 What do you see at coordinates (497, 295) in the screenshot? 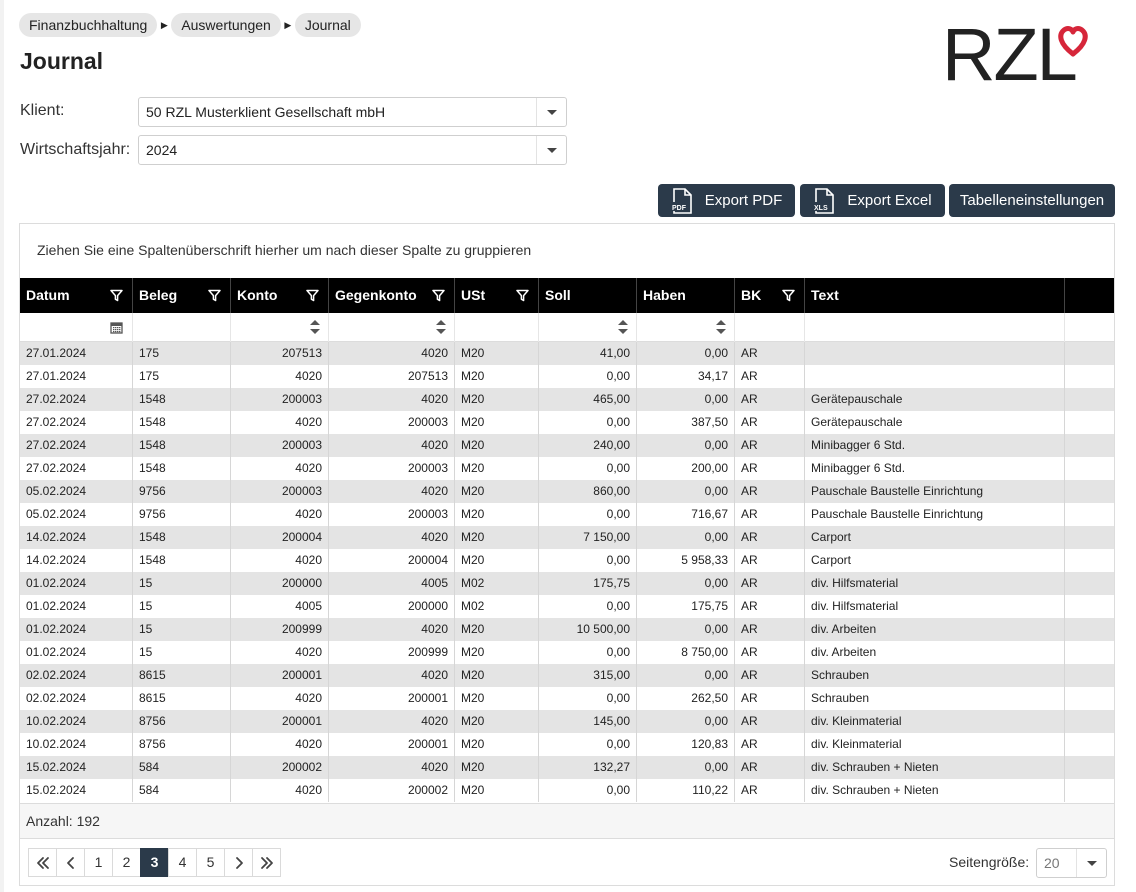
I see `column-header-ust: USt` at bounding box center [497, 295].